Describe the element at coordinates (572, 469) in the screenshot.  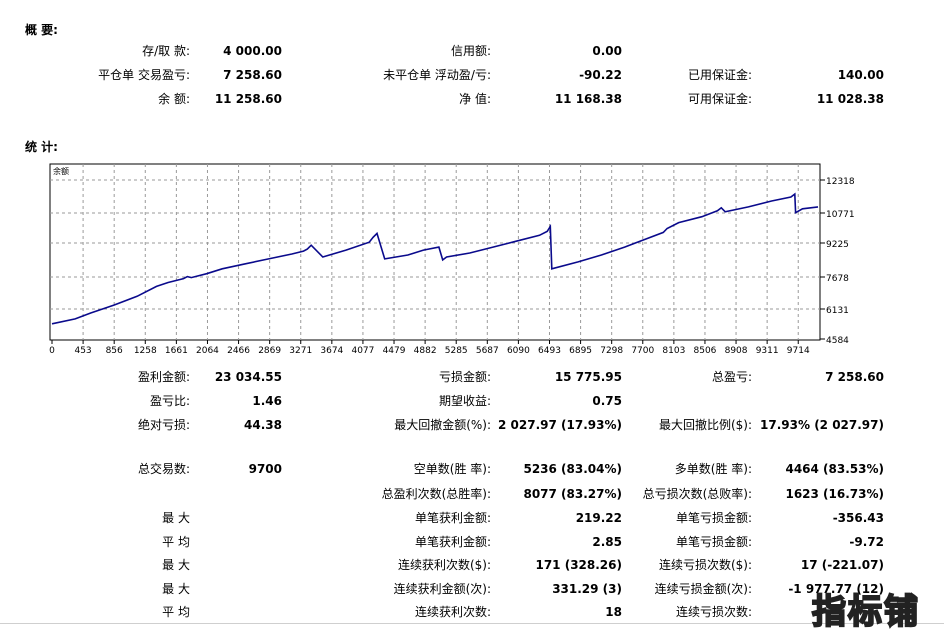
I see `stat-value: 5236 (83.04%)` at that location.